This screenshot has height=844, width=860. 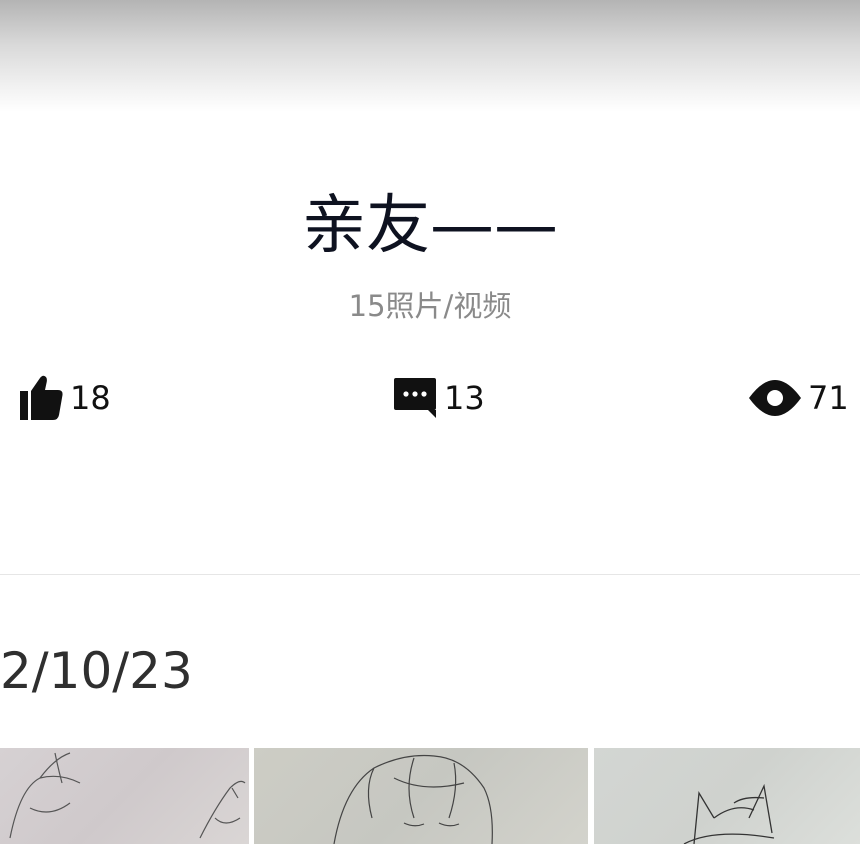 What do you see at coordinates (828, 398) in the screenshot?
I see `view-count: 71` at bounding box center [828, 398].